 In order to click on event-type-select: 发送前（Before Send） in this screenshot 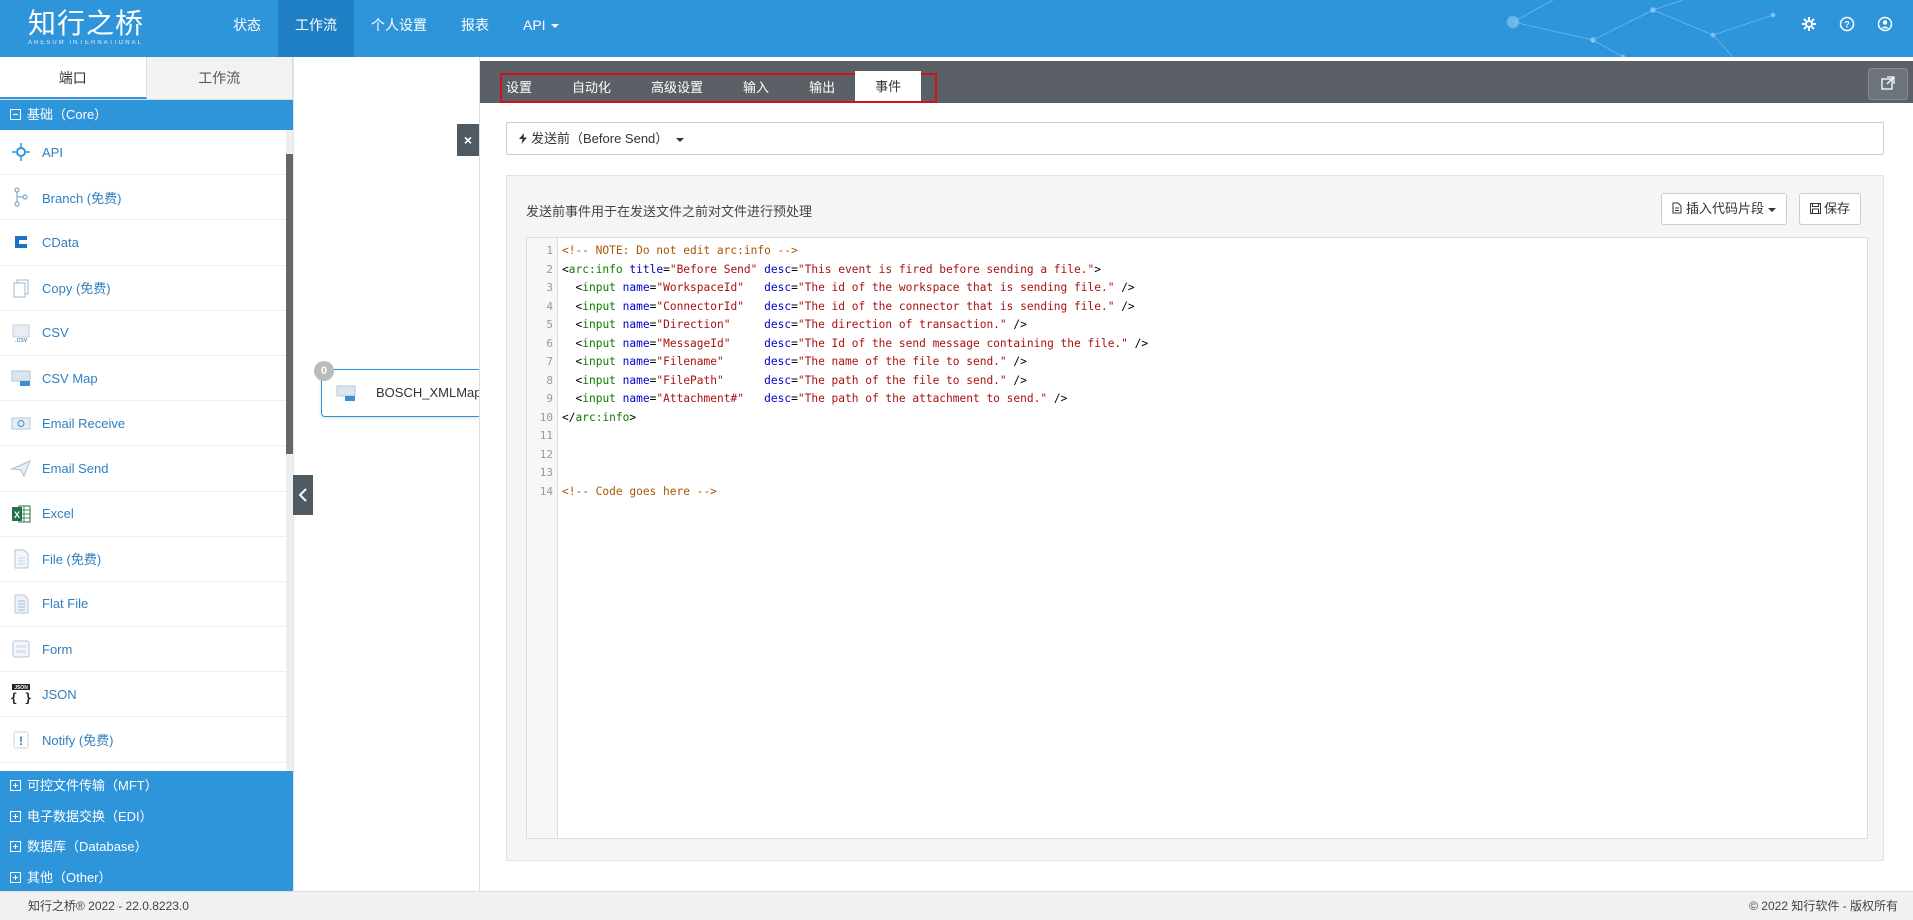, I will do `click(1195, 138)`.